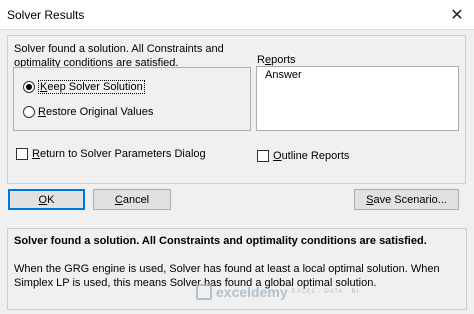 The image size is (474, 314). I want to click on restore-values-option: Restore Original Values, so click(88, 112).